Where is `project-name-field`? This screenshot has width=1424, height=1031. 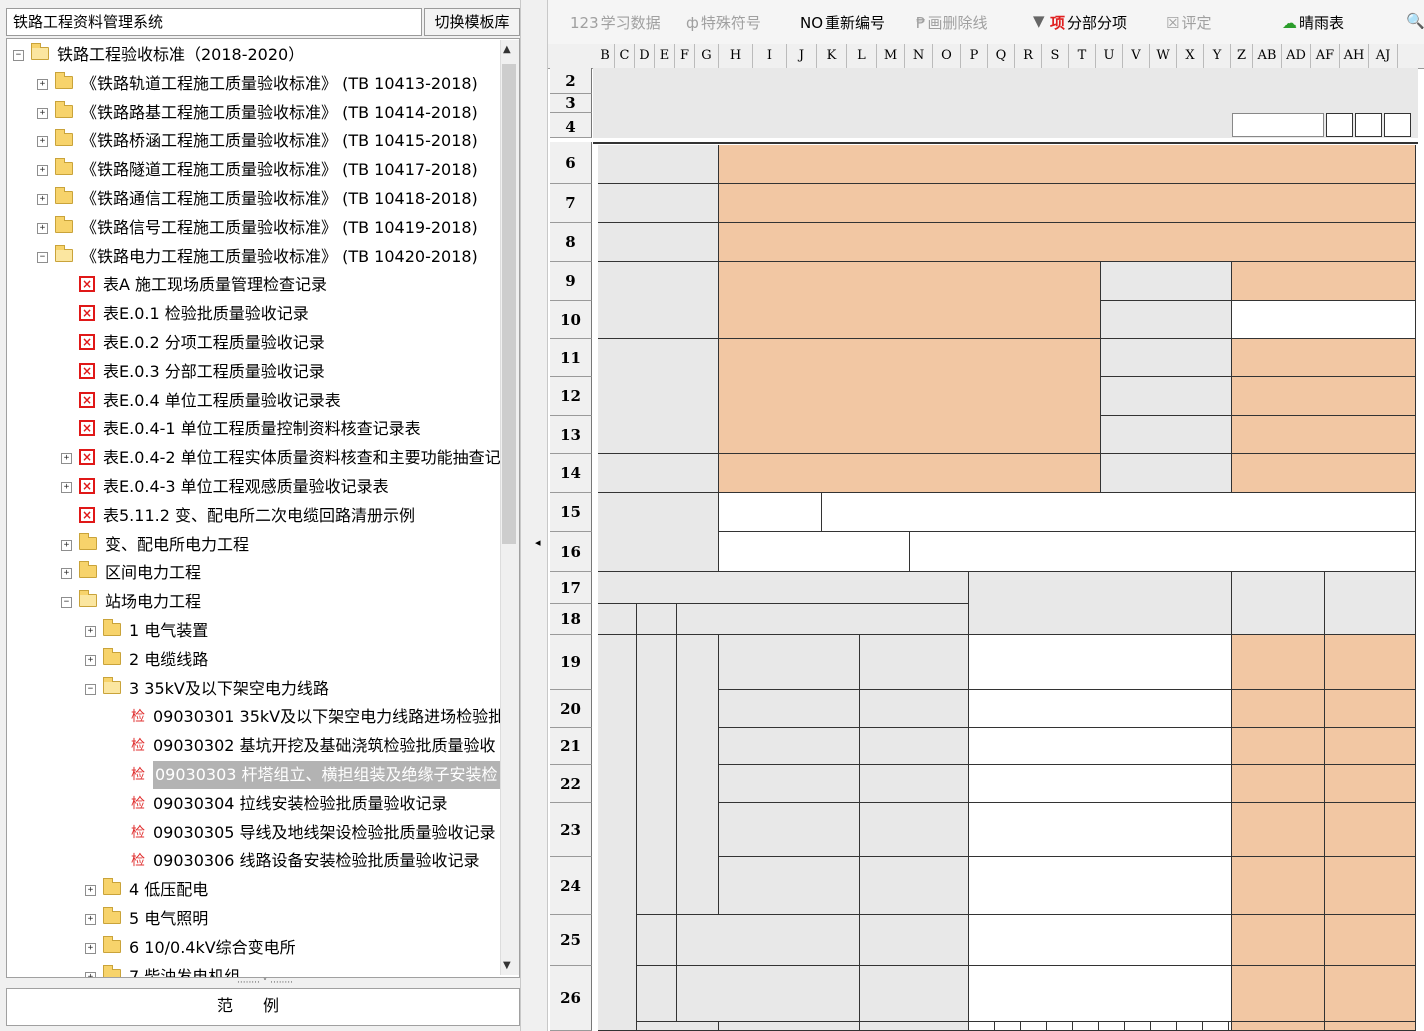 project-name-field is located at coordinates (1067, 164).